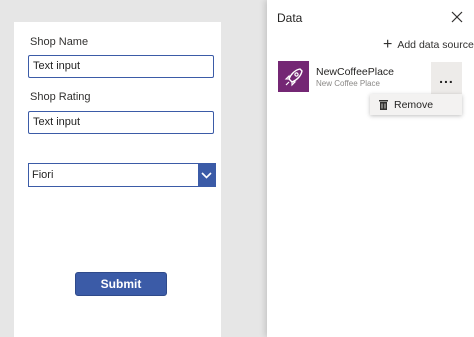  Describe the element at coordinates (244, 168) in the screenshot. I see `canvas-background` at that location.